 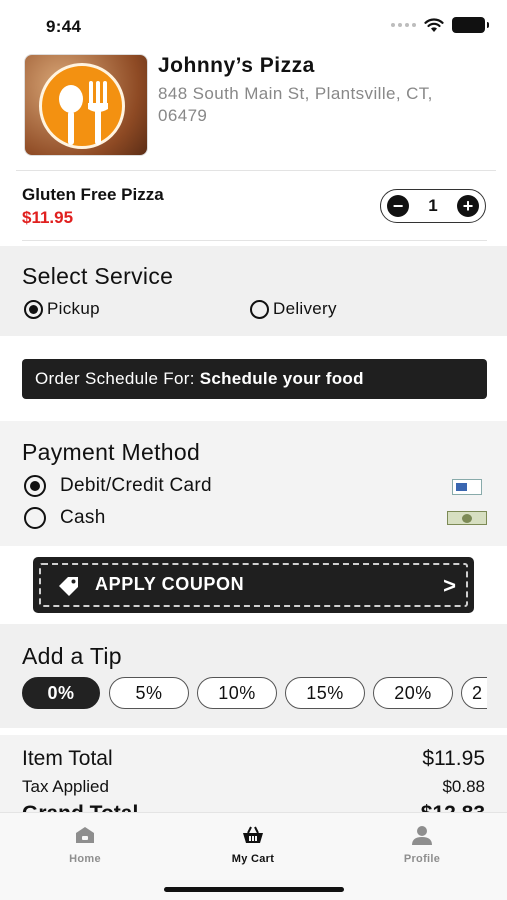 I want to click on coupon-label: APPLY COUPON, so click(x=170, y=584).